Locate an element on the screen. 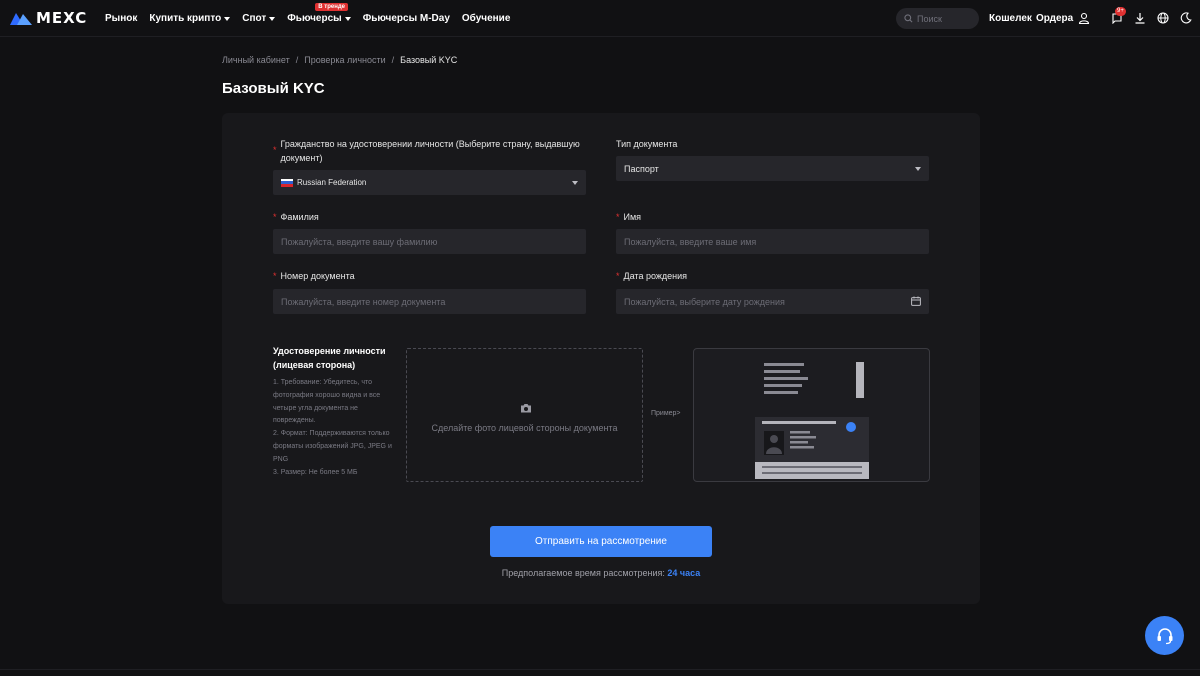 The height and width of the screenshot is (676, 1200). breadcrumb-current: Базовый KYC is located at coordinates (429, 60).